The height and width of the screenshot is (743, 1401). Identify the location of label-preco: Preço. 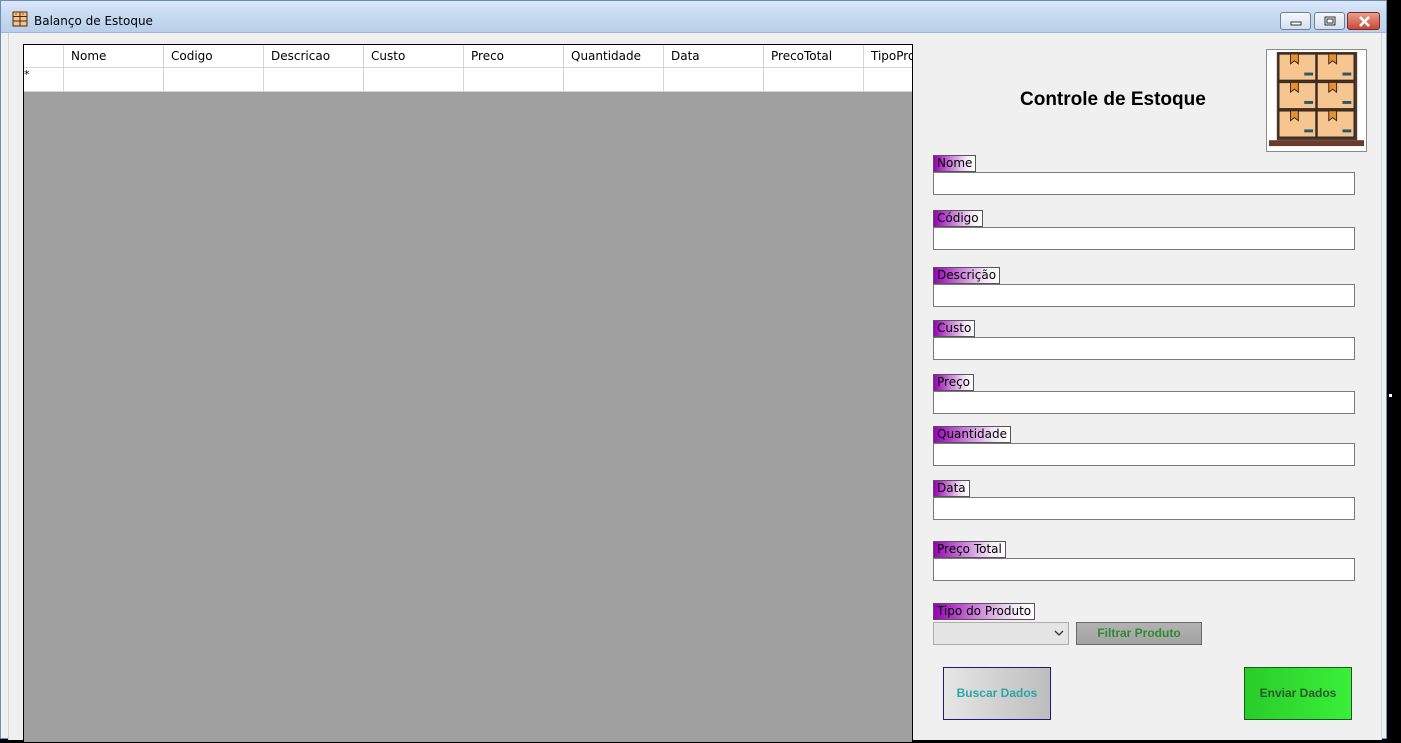
(954, 382).